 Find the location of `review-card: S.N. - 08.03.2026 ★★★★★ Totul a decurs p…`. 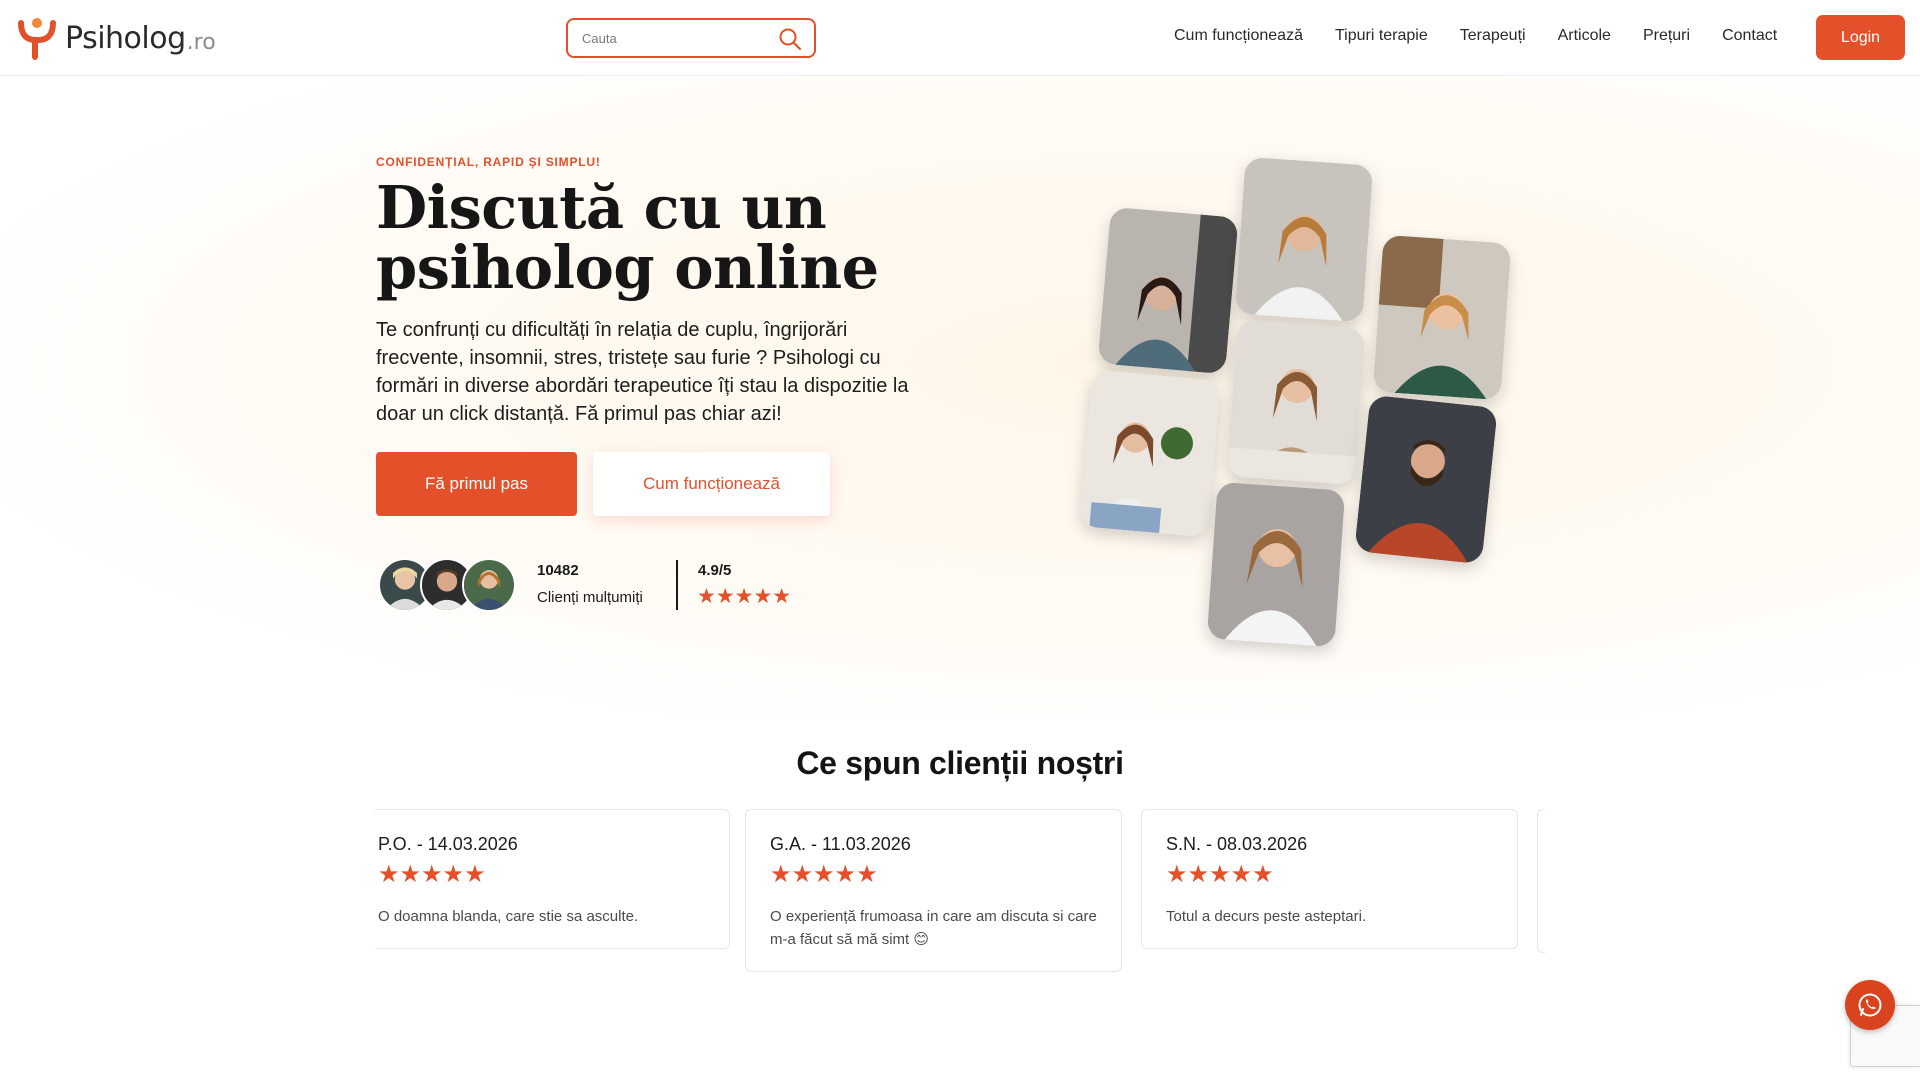

review-card: S.N. - 08.03.2026 ★★★★★ Totul a decurs p… is located at coordinates (1329, 879).